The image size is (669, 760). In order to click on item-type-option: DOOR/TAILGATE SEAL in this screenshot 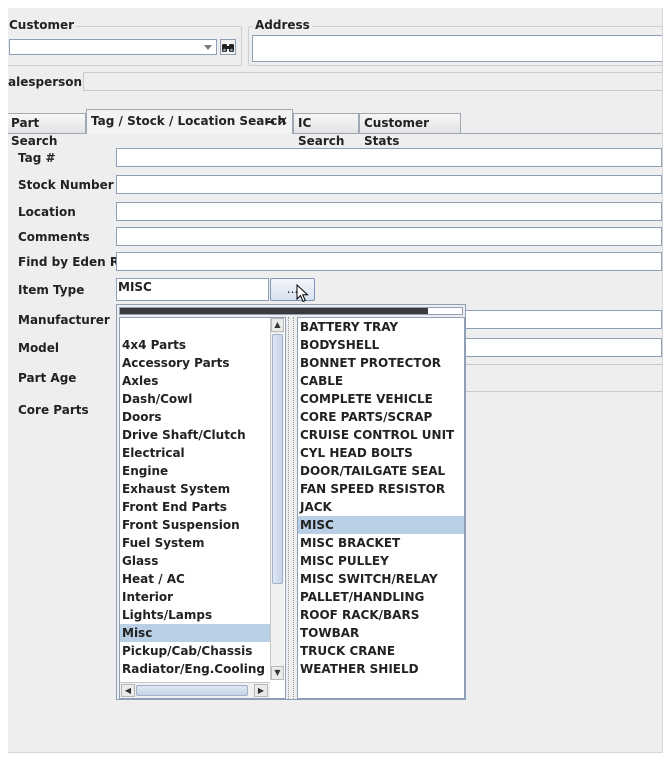, I will do `click(381, 471)`.